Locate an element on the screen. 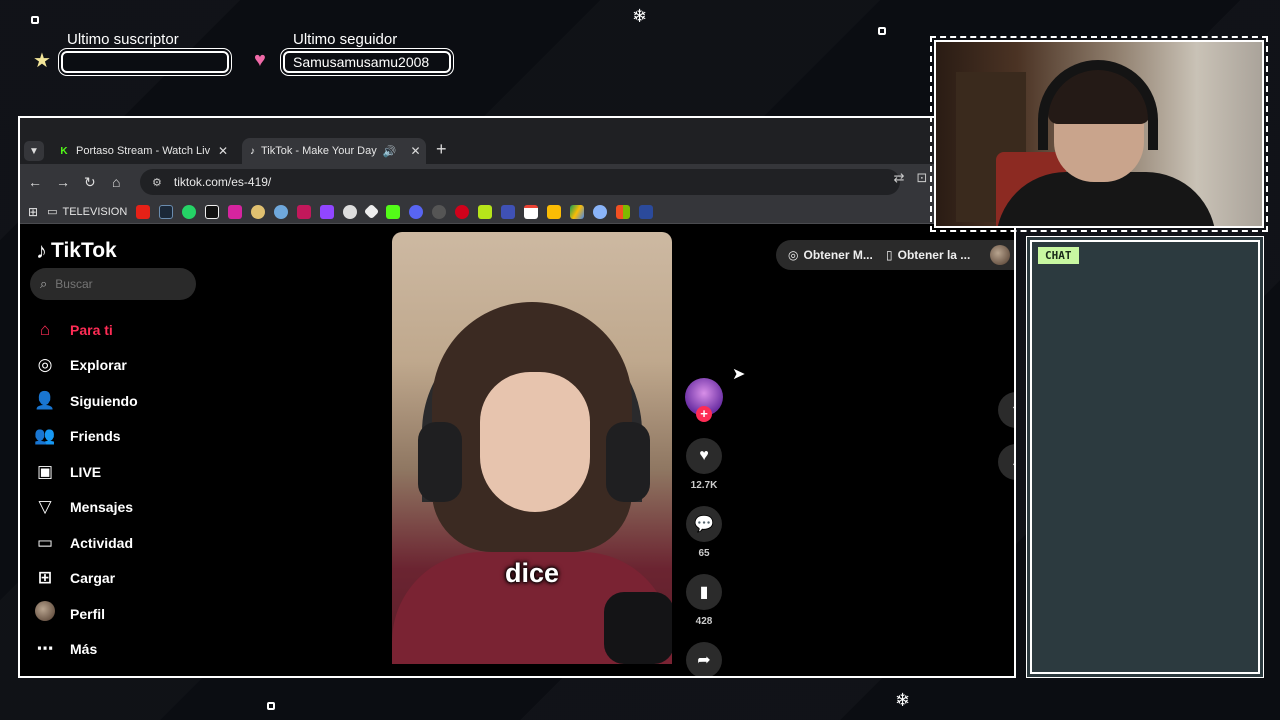  url-field: ⚙ tiktok.com/es-419/ is located at coordinates (520, 182).